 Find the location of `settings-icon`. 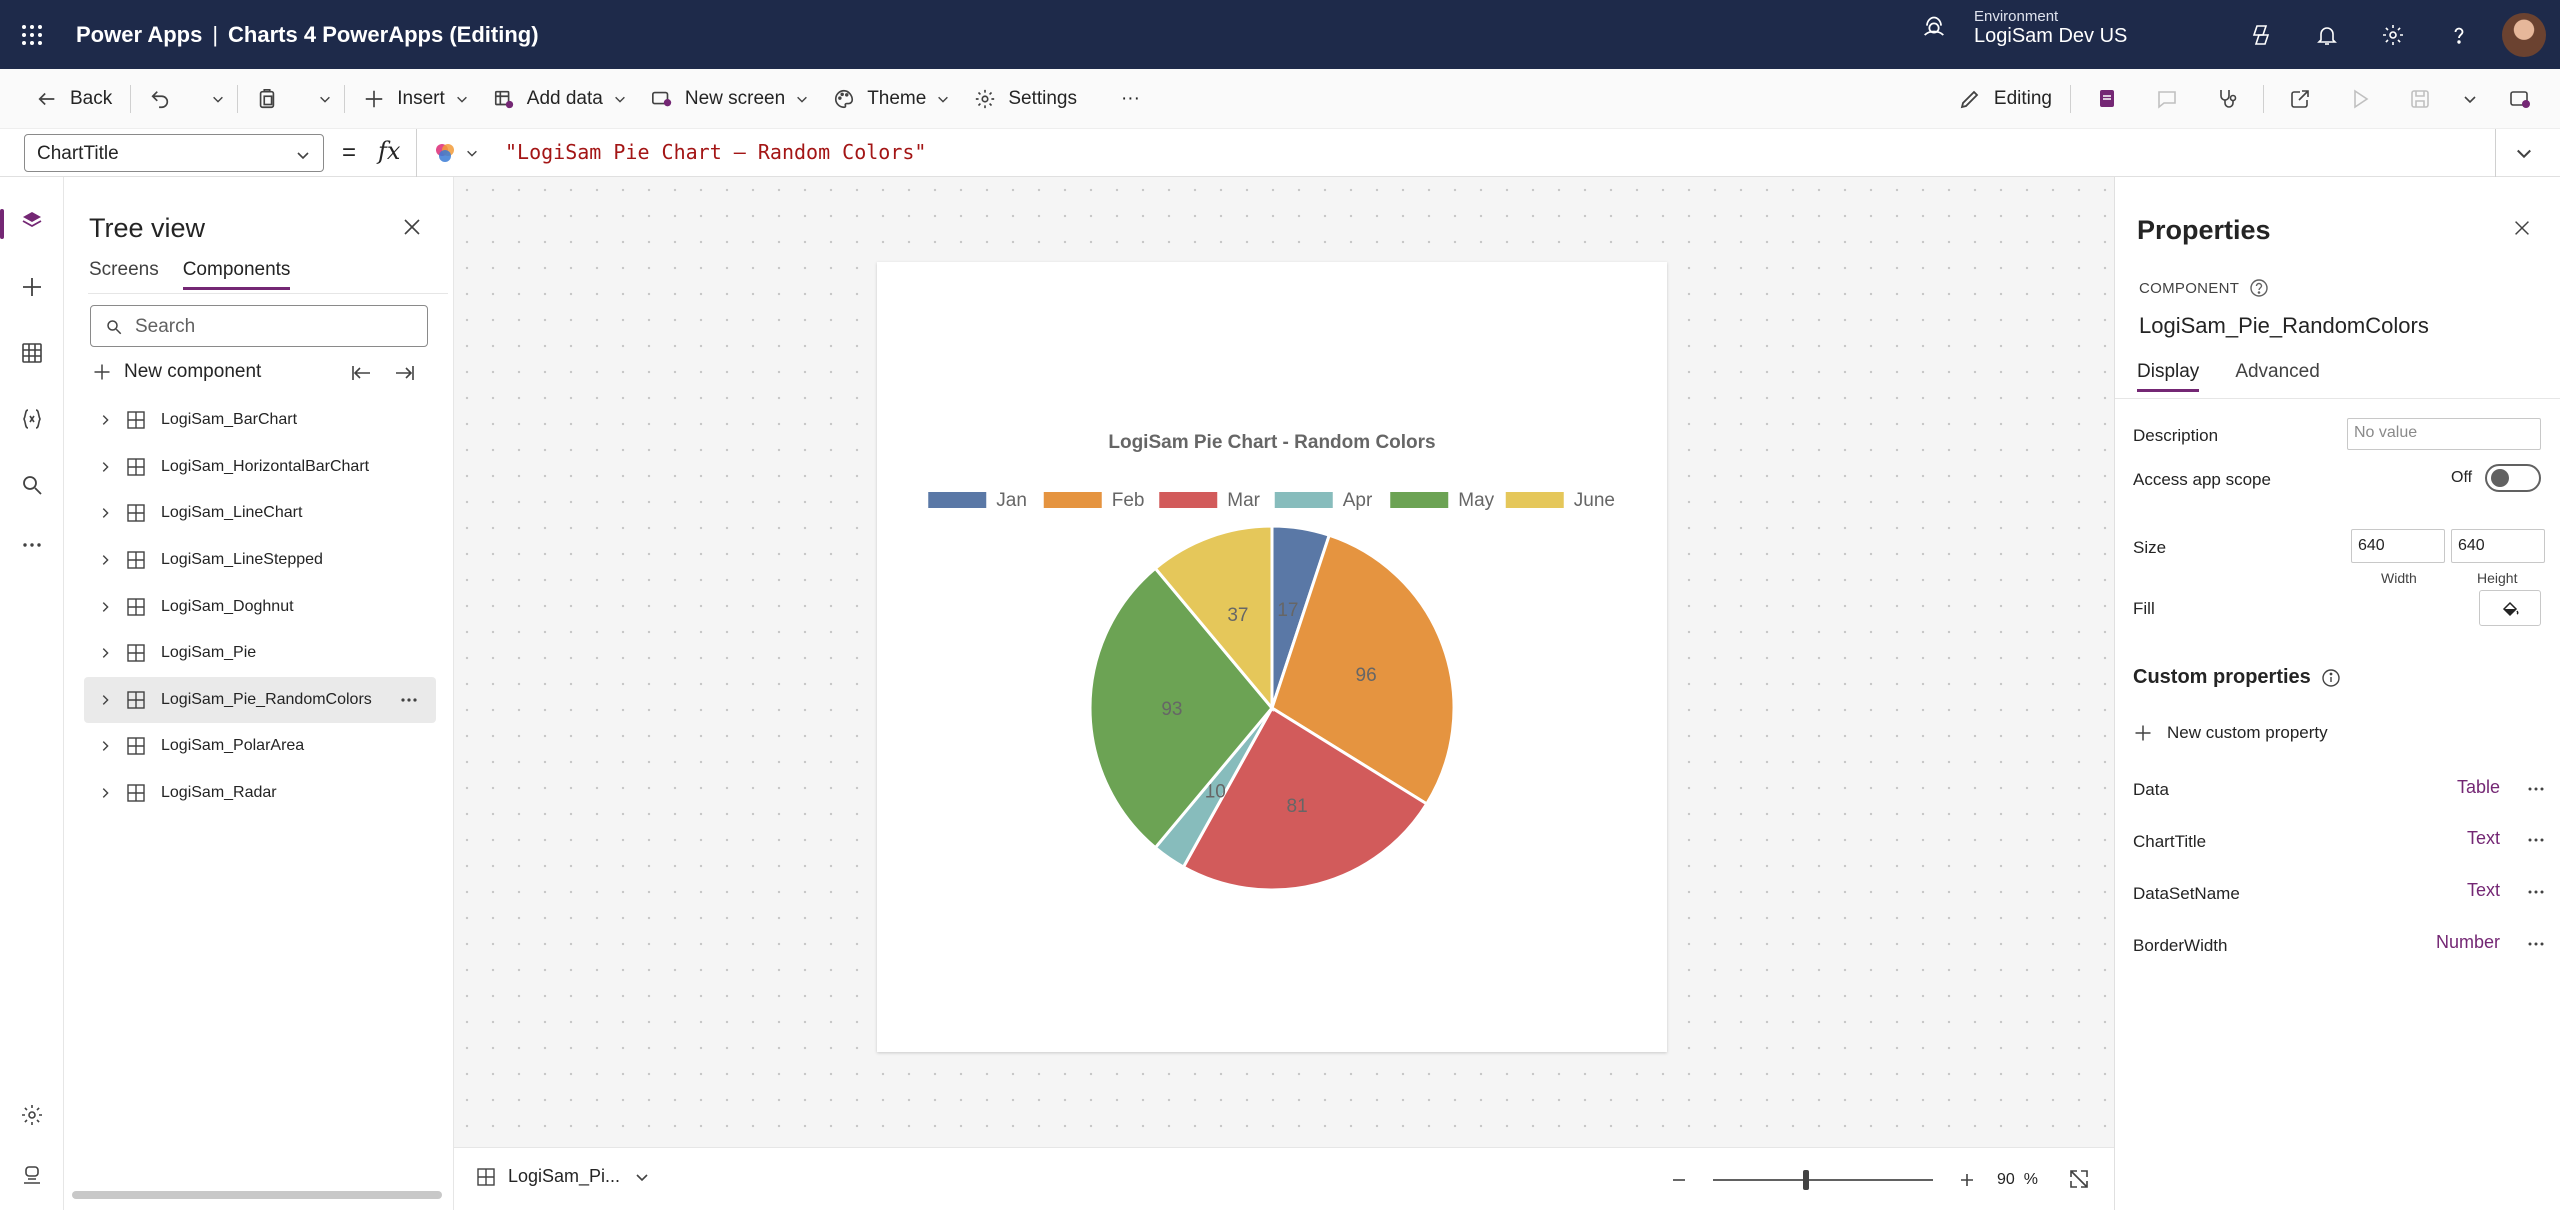

settings-icon is located at coordinates (32, 1115).